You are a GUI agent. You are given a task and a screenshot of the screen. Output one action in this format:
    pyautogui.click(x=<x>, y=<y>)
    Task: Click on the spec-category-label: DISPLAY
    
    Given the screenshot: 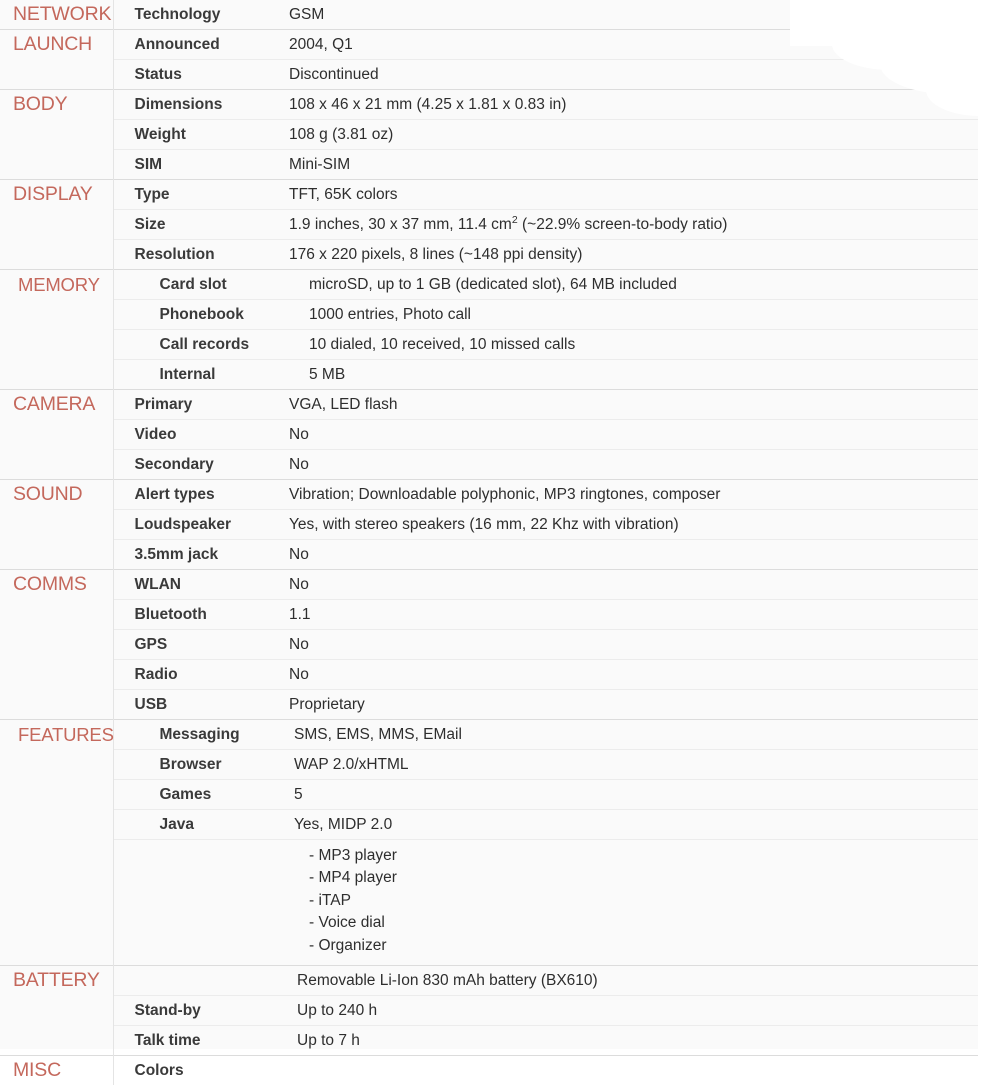 What is the action you would take?
    pyautogui.click(x=53, y=194)
    